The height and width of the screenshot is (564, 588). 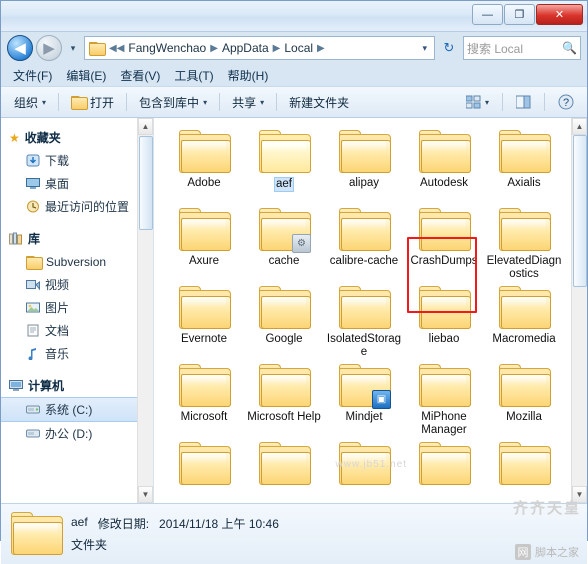 I want to click on nav-group-libraries: 库, so click(x=77, y=238).